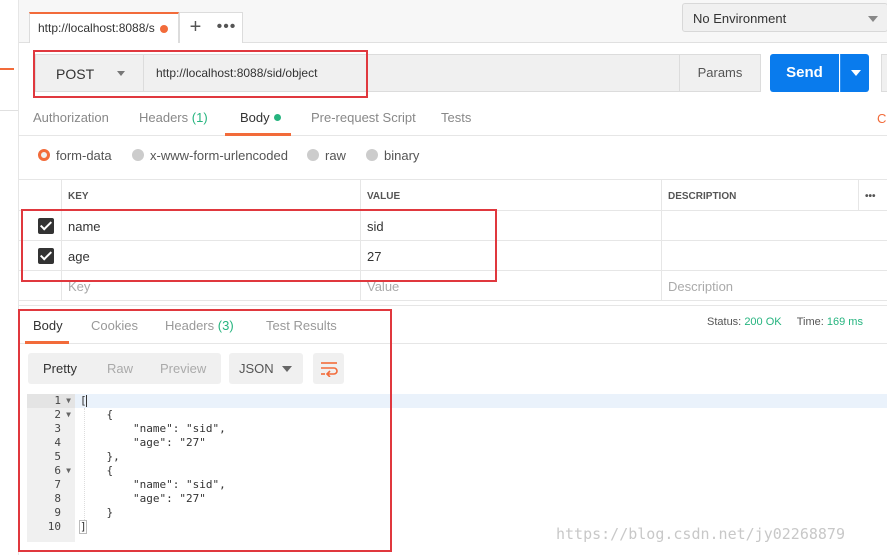 This screenshot has height=555, width=887. I want to click on bracket-match-marker, so click(83, 527).